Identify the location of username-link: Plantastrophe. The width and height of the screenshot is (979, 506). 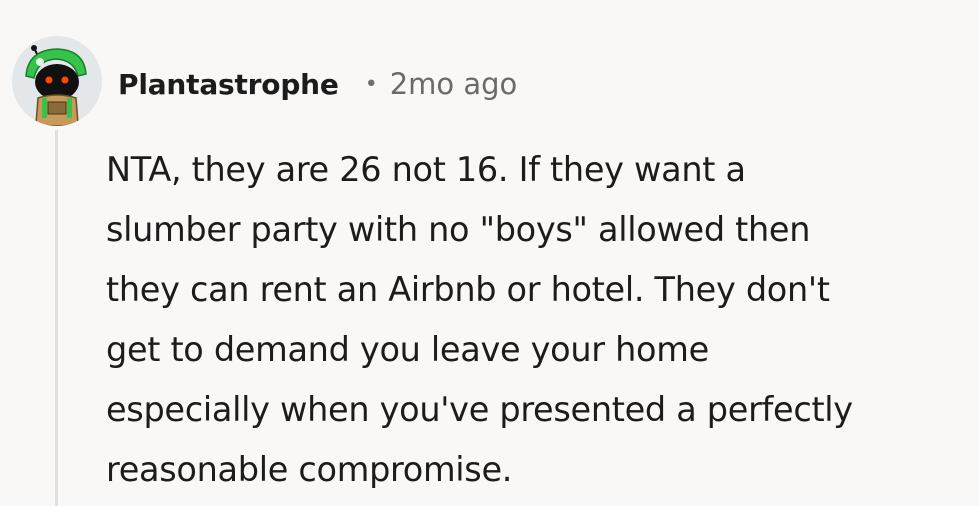
(228, 84).